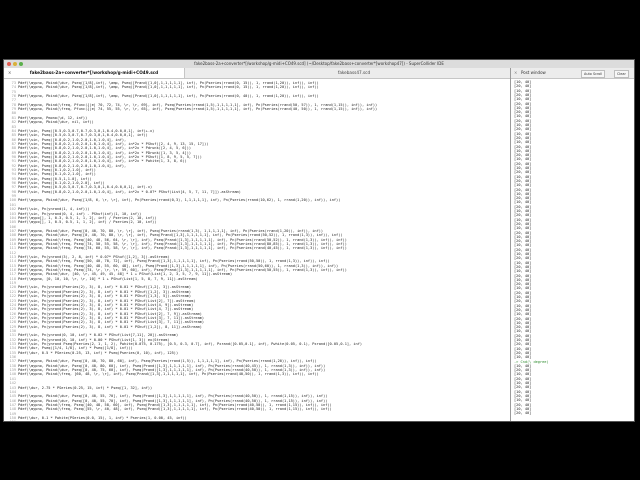  Describe the element at coordinates (9, 73) in the screenshot. I see `tab-close-icon: ×` at that location.